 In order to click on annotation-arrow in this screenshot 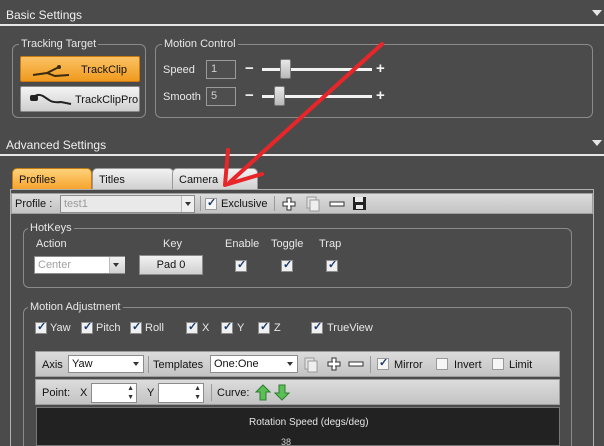, I will do `click(303, 114)`.